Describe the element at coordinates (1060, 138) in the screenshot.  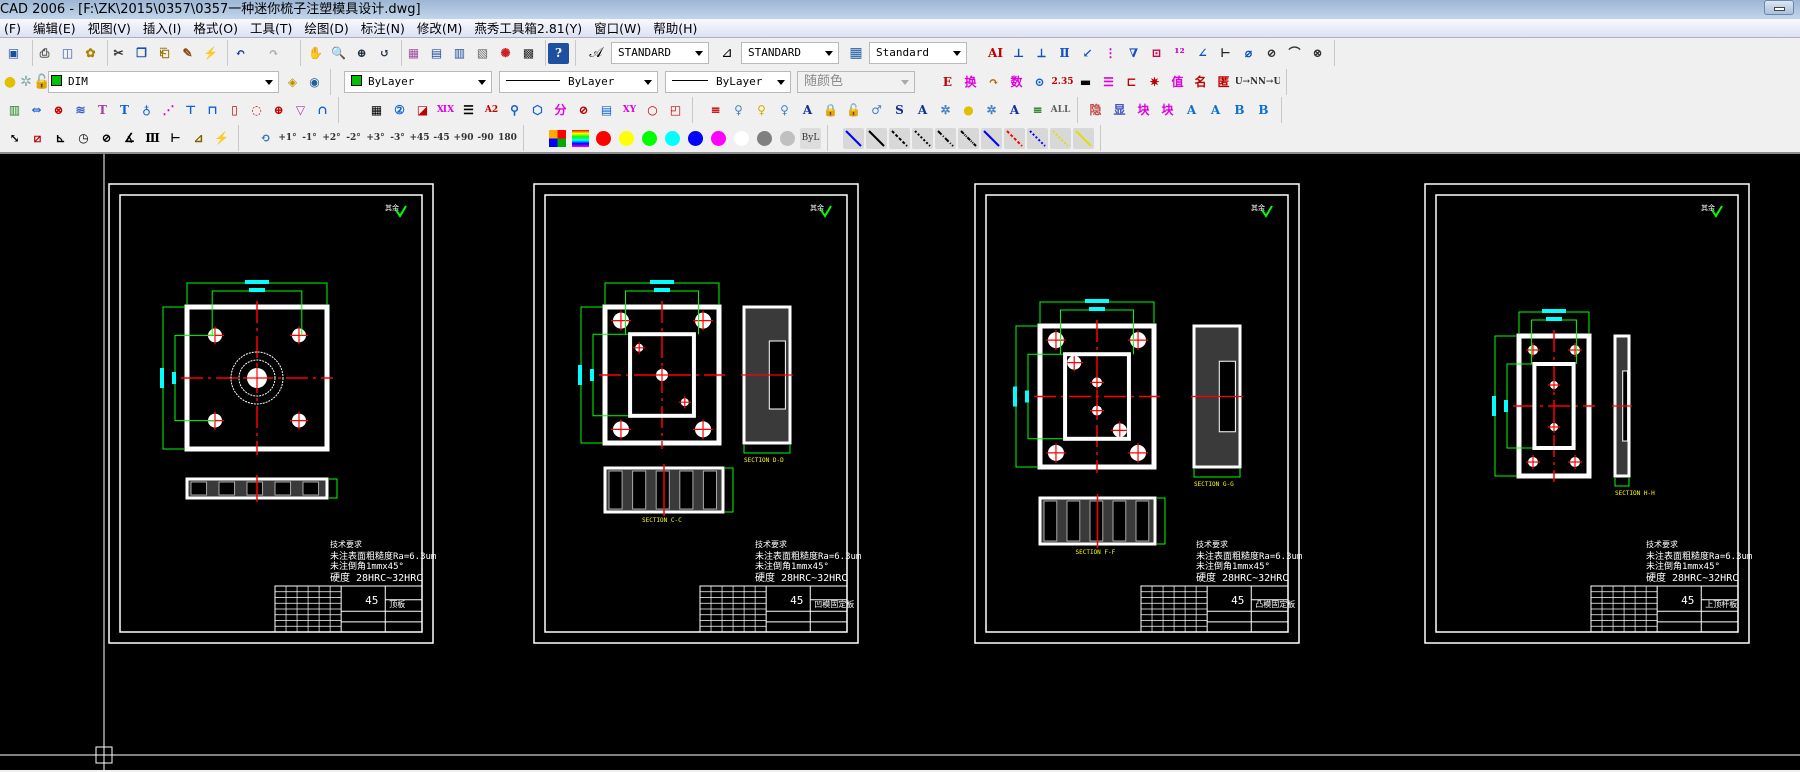
I see `linetype-yellow-dashed-icon` at that location.